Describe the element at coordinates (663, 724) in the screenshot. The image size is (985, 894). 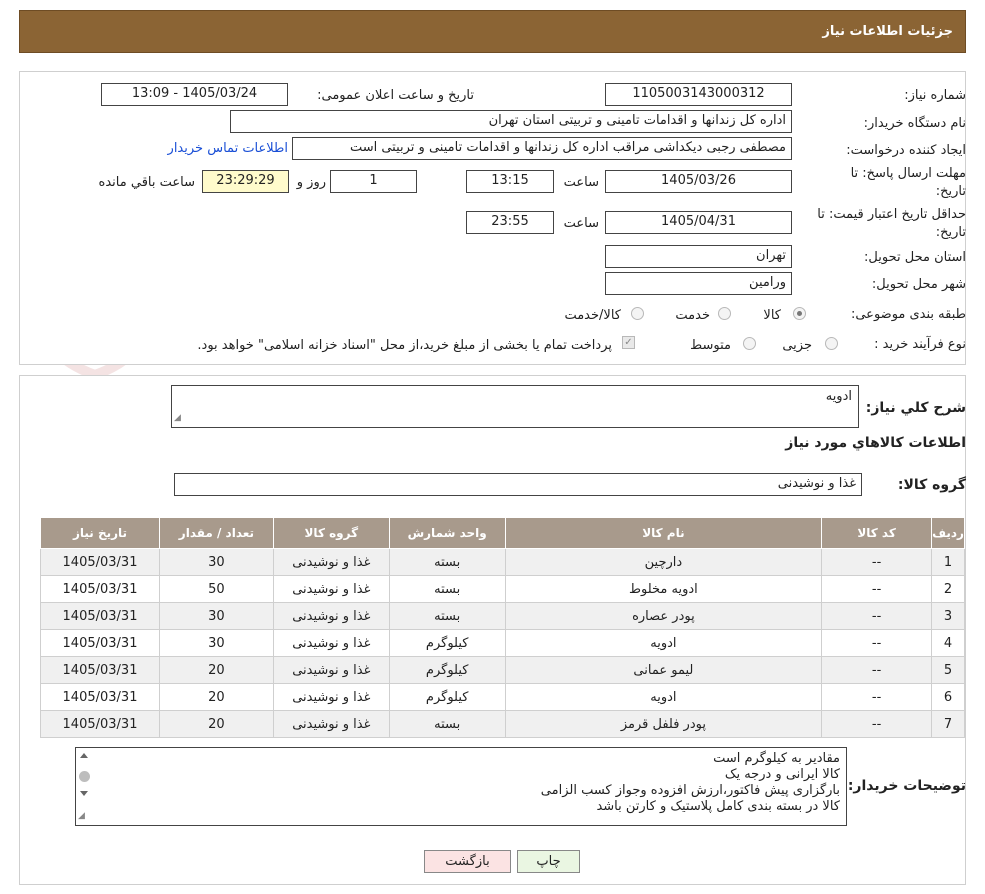
I see `cell-name: پودر فلفل قرمز` at that location.